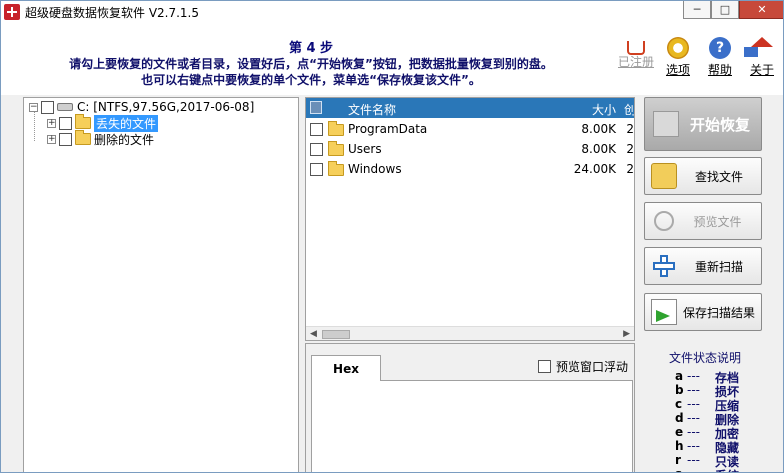 This screenshot has width=784, height=473. I want to click on legend-label: 系统, so click(727, 469).